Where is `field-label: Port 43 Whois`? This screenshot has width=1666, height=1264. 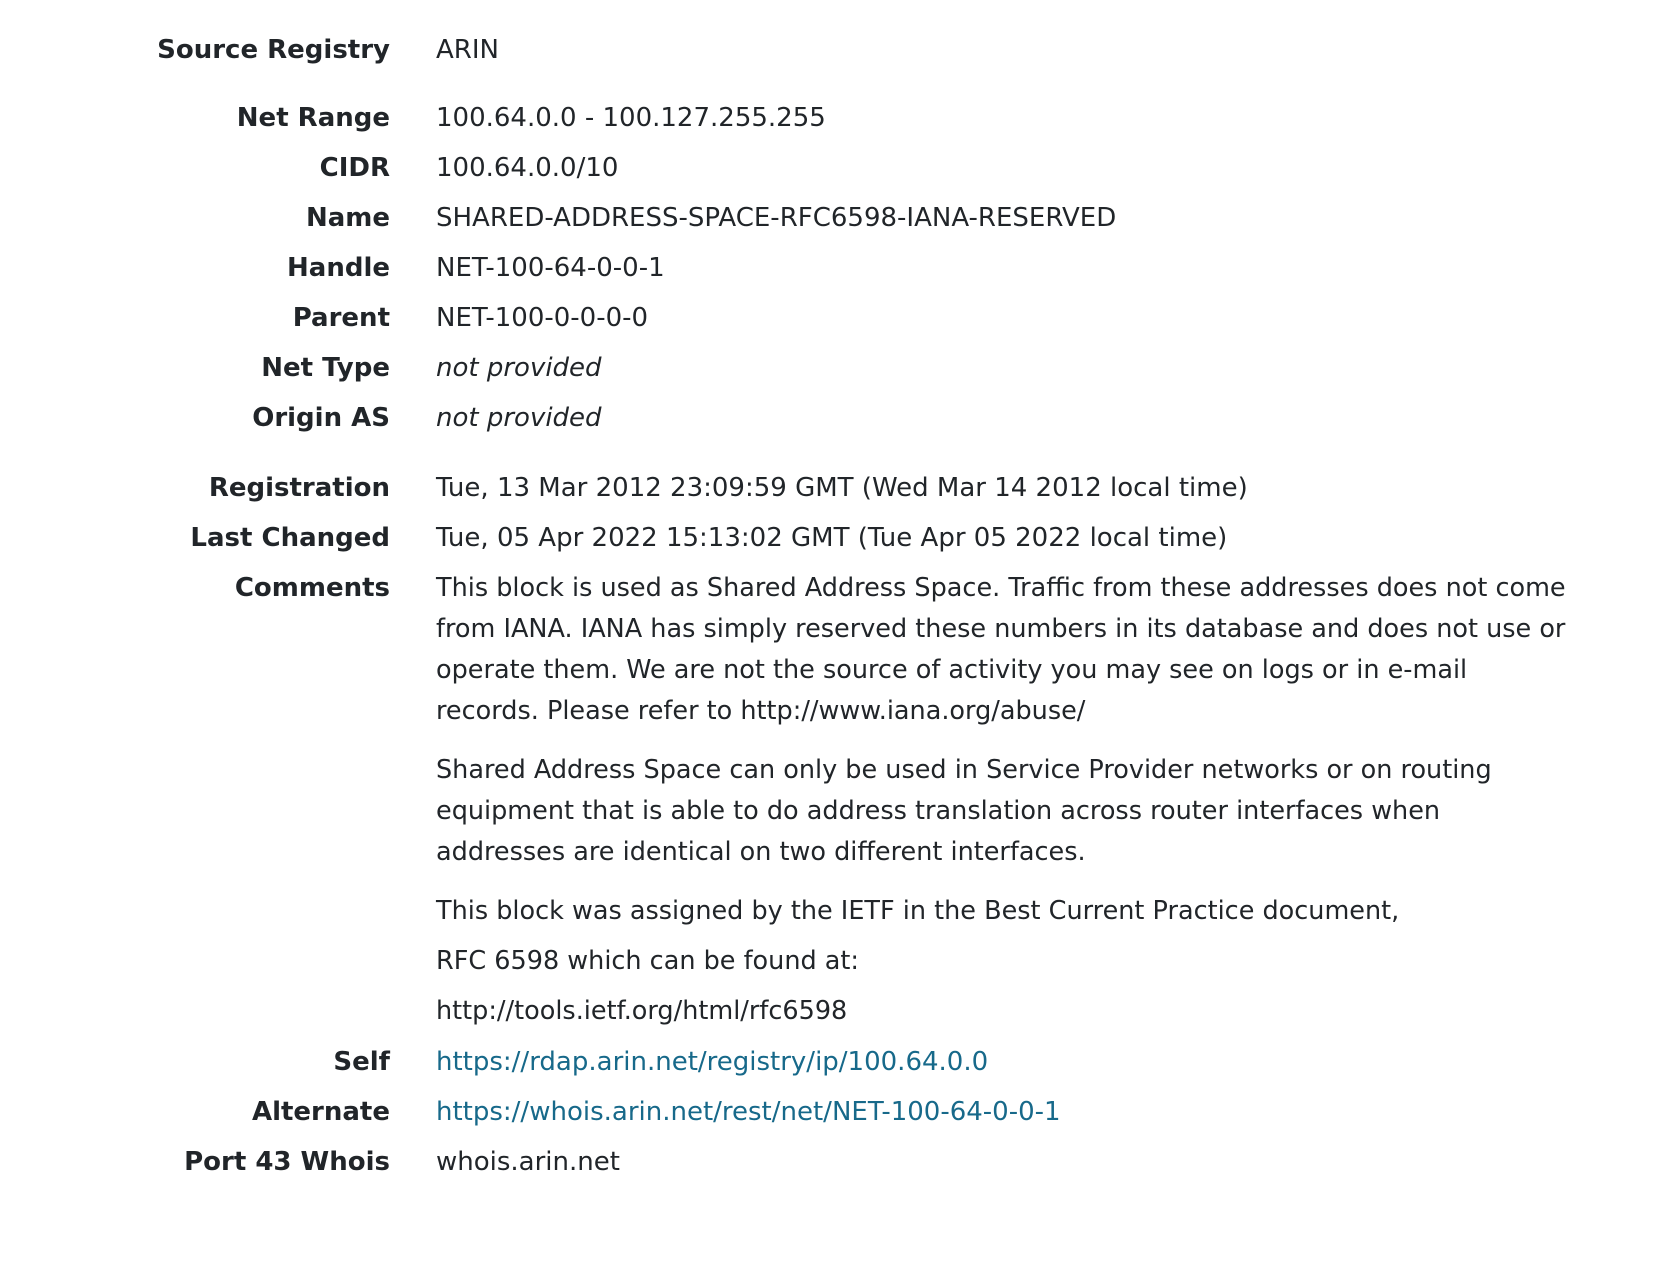 field-label: Port 43 Whois is located at coordinates (287, 1162).